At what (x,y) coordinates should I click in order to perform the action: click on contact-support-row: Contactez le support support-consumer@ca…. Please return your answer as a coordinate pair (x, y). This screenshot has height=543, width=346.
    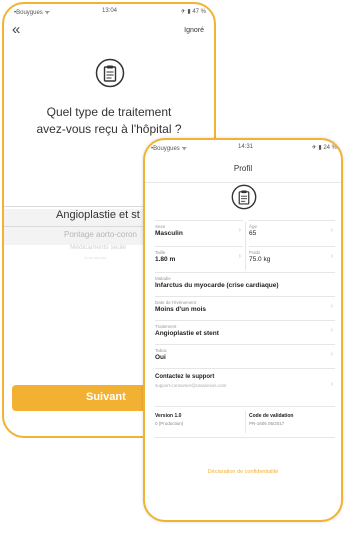
    Looking at the image, I should click on (245, 387).